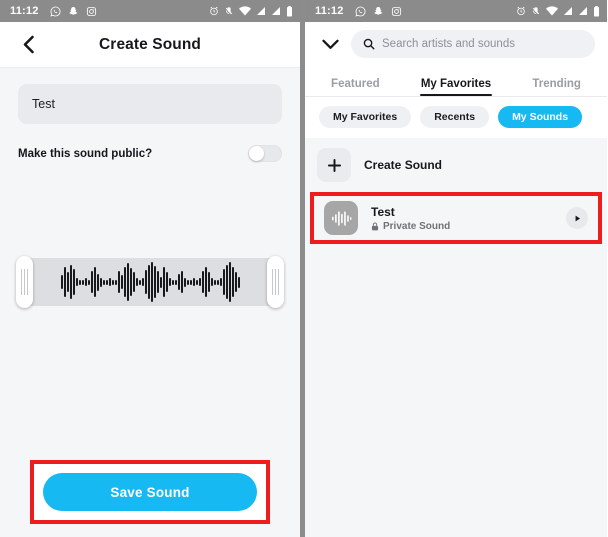 This screenshot has height=537, width=608. What do you see at coordinates (334, 165) in the screenshot?
I see `create-sound-thumb` at bounding box center [334, 165].